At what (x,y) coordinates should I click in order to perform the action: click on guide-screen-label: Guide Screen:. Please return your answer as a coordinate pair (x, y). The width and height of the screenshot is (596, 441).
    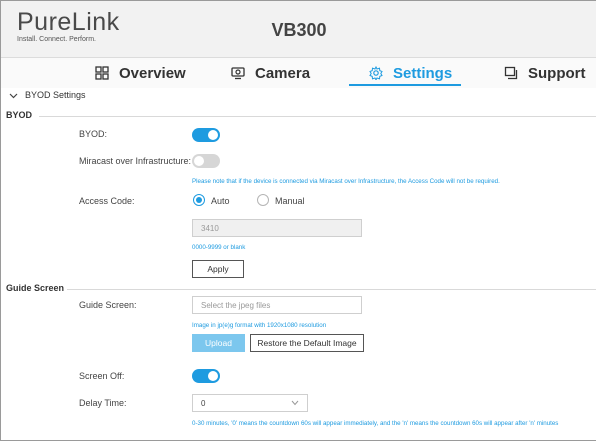
    Looking at the image, I should click on (108, 305).